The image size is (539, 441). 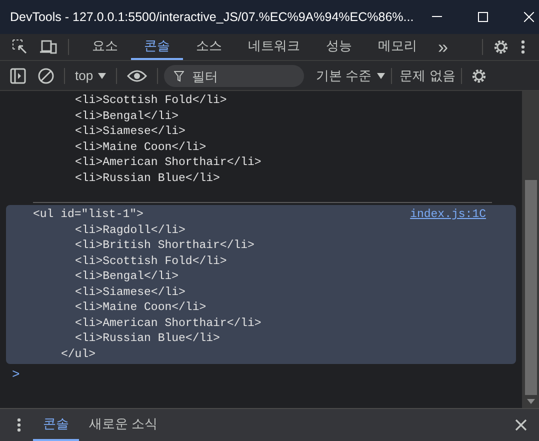 What do you see at coordinates (18, 76) in the screenshot?
I see `sidebar-toggle-icon` at bounding box center [18, 76].